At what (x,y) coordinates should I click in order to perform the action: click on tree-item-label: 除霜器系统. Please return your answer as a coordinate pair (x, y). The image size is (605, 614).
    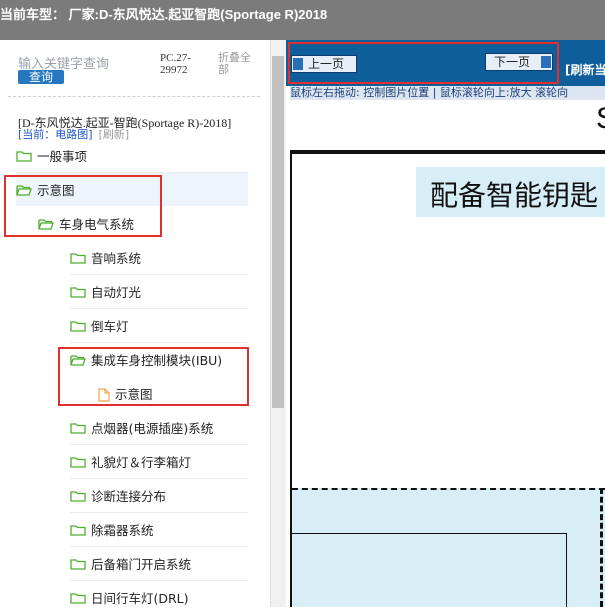
    Looking at the image, I should click on (122, 530).